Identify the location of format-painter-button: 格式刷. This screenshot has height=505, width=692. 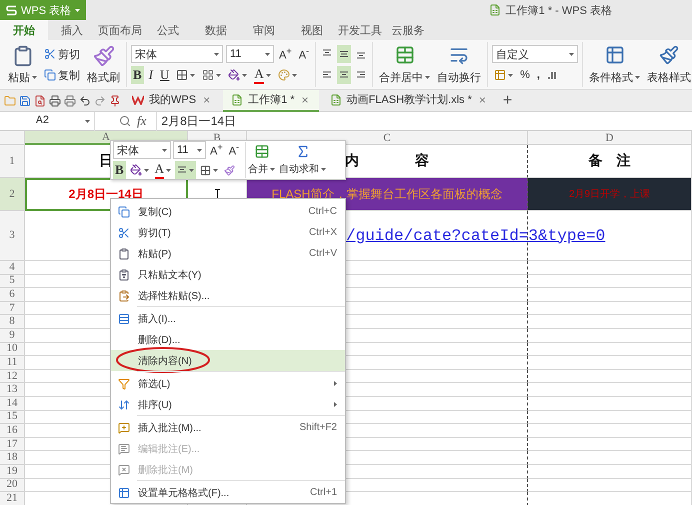
(103, 64).